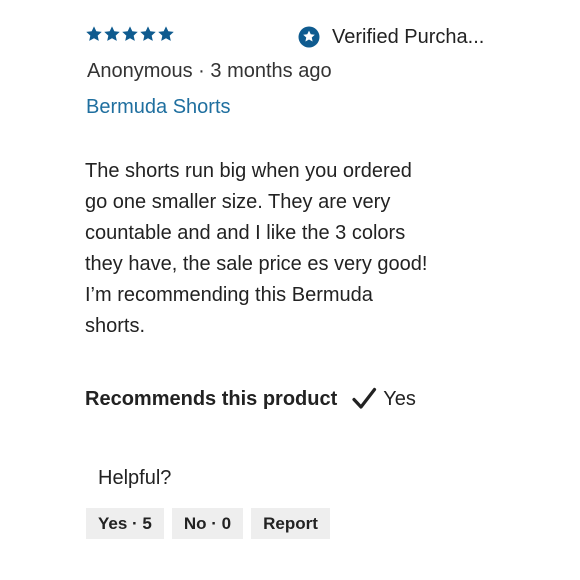 This screenshot has height=580, width=580. Describe the element at coordinates (290, 523) in the screenshot. I see `report-button: Report` at that location.